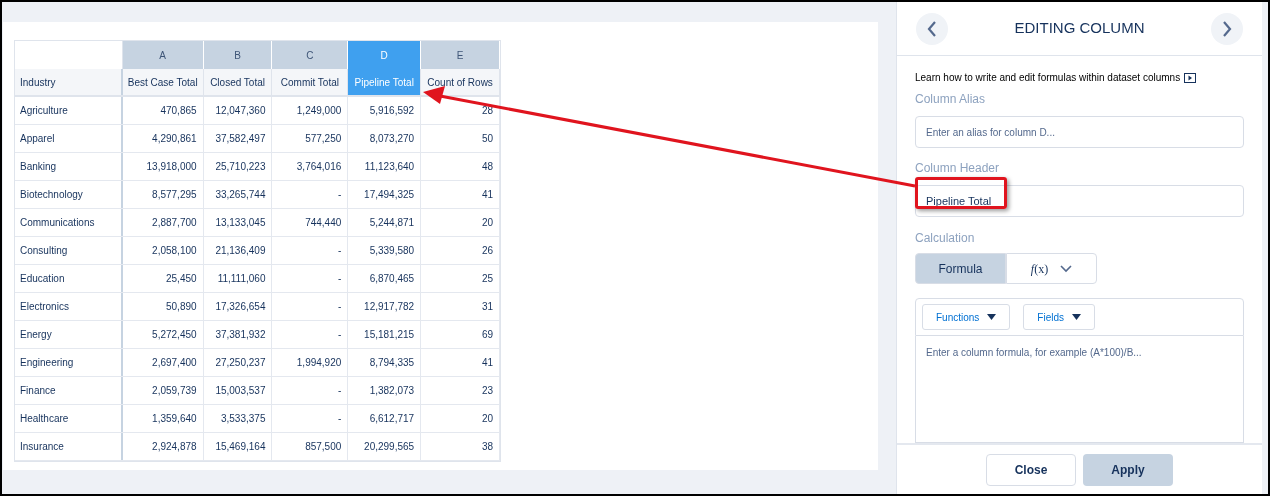  What do you see at coordinates (238, 278) in the screenshot?
I see `table-cell: 11,111,060` at bounding box center [238, 278].